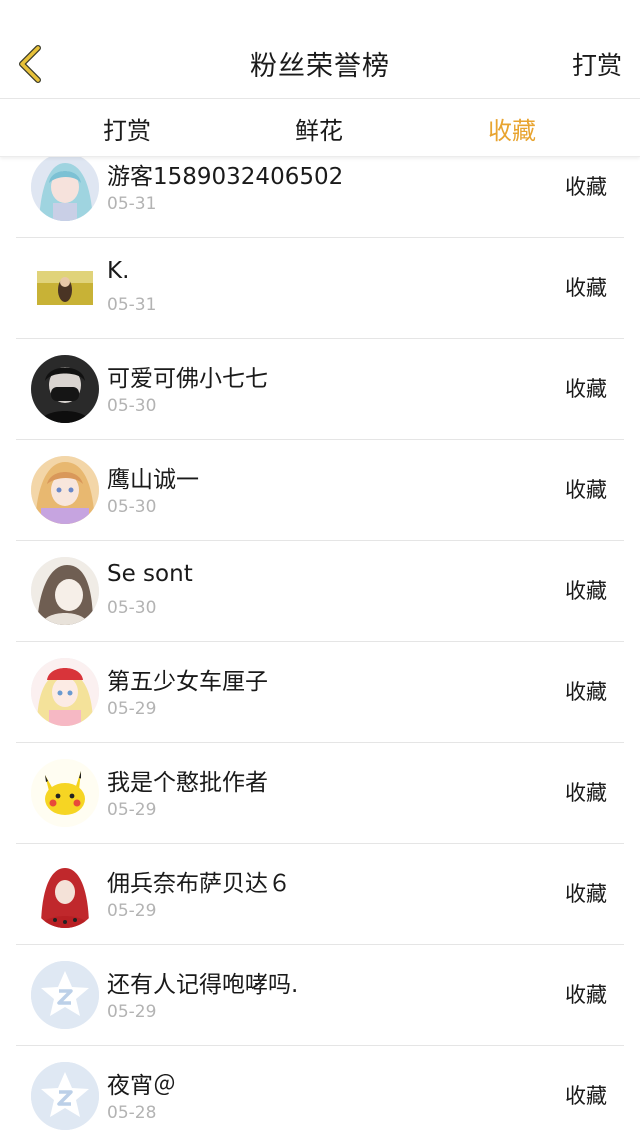 The image size is (640, 1138). I want to click on anime-girl-blue-avatar, so click(65, 187).